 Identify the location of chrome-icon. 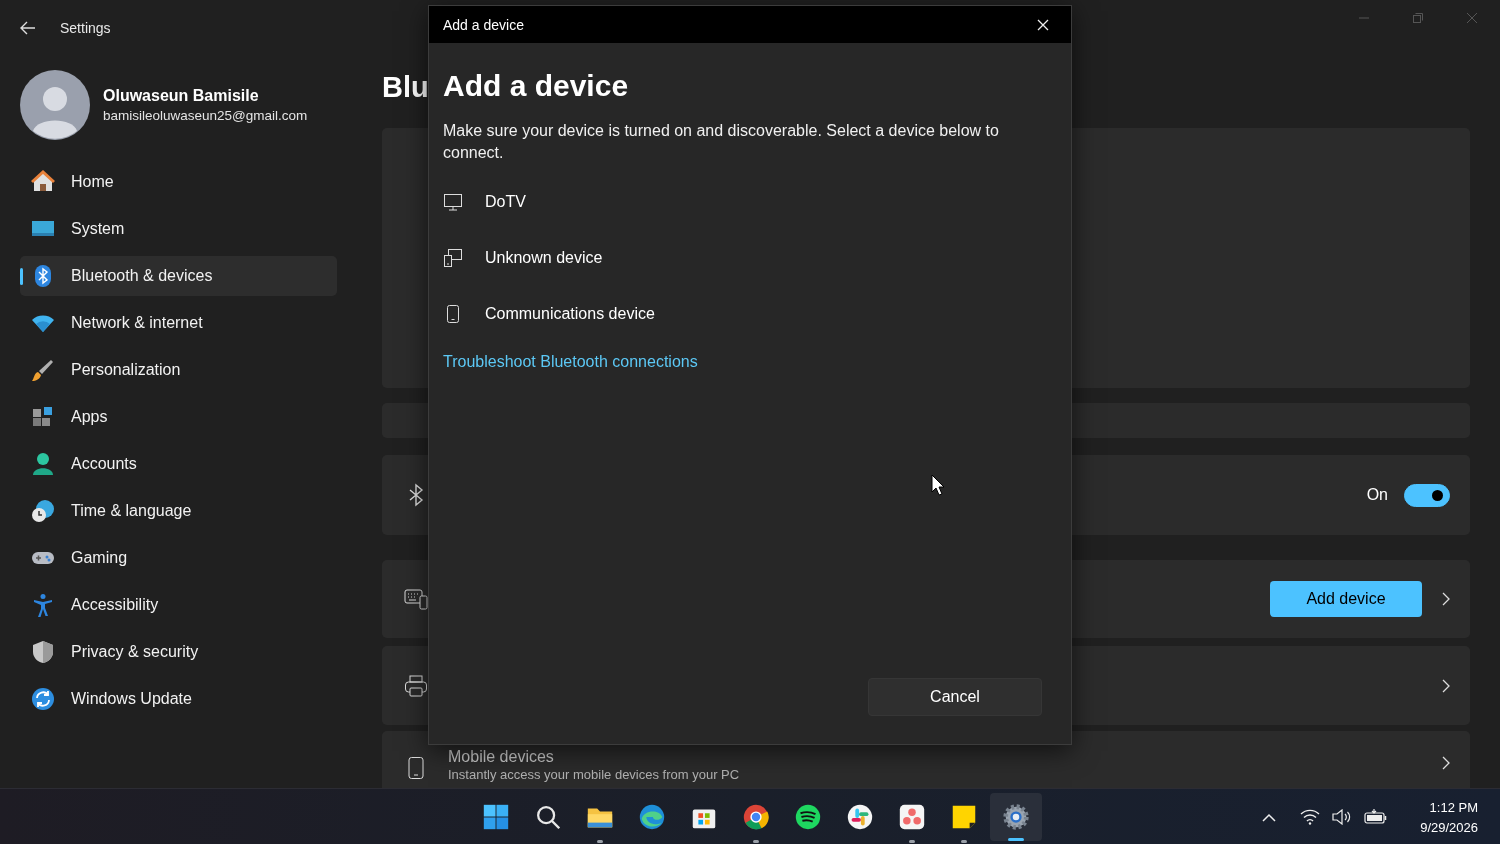
(756, 817).